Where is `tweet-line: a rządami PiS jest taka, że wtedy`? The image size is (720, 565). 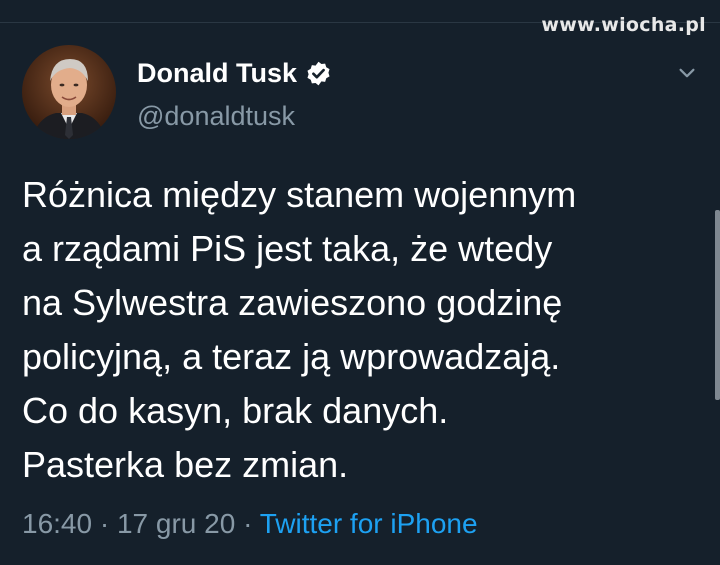
tweet-line: a rządami PiS jest taka, że wtedy is located at coordinates (287, 248).